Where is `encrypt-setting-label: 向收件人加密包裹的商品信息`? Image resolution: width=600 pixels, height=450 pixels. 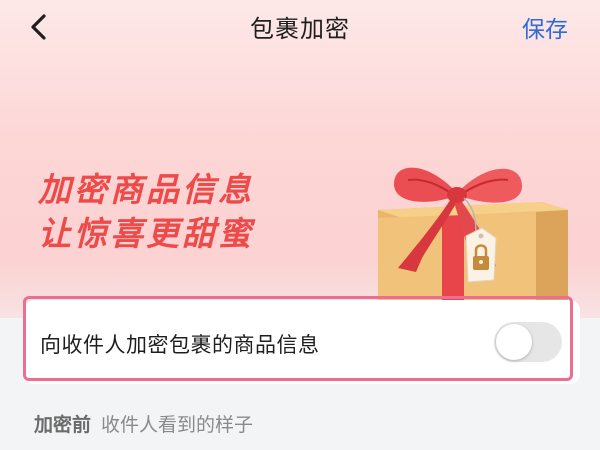 encrypt-setting-label: 向收件人加密包裹的商品信息 is located at coordinates (180, 345).